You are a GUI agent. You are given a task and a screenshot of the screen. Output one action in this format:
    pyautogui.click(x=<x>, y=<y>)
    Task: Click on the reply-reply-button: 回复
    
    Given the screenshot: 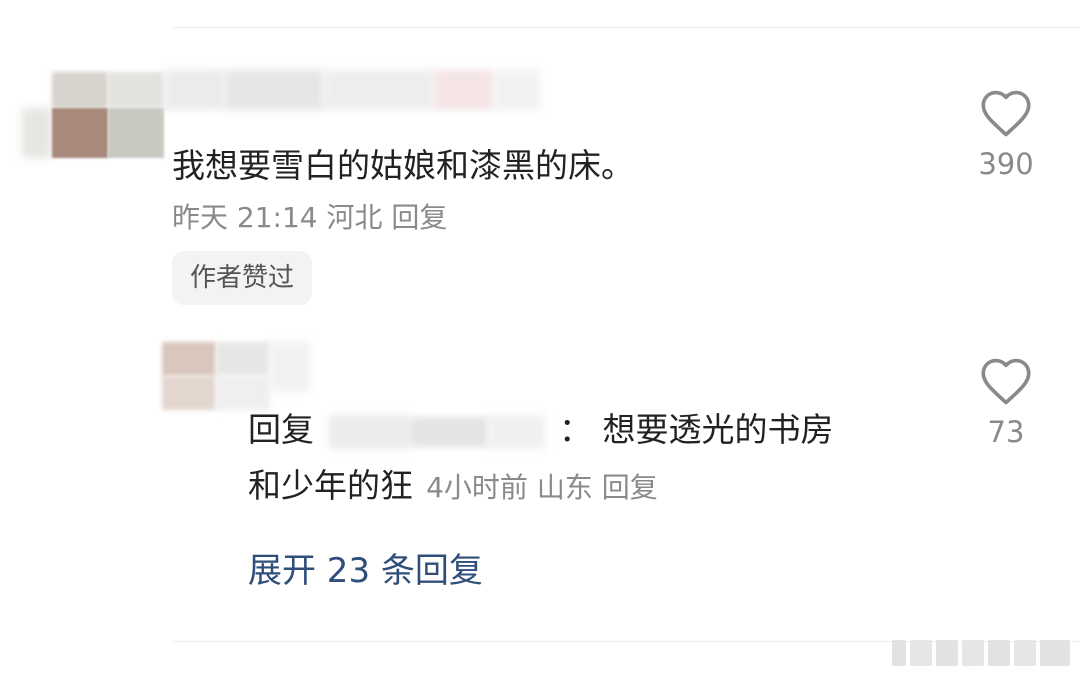 What is the action you would take?
    pyautogui.click(x=630, y=487)
    